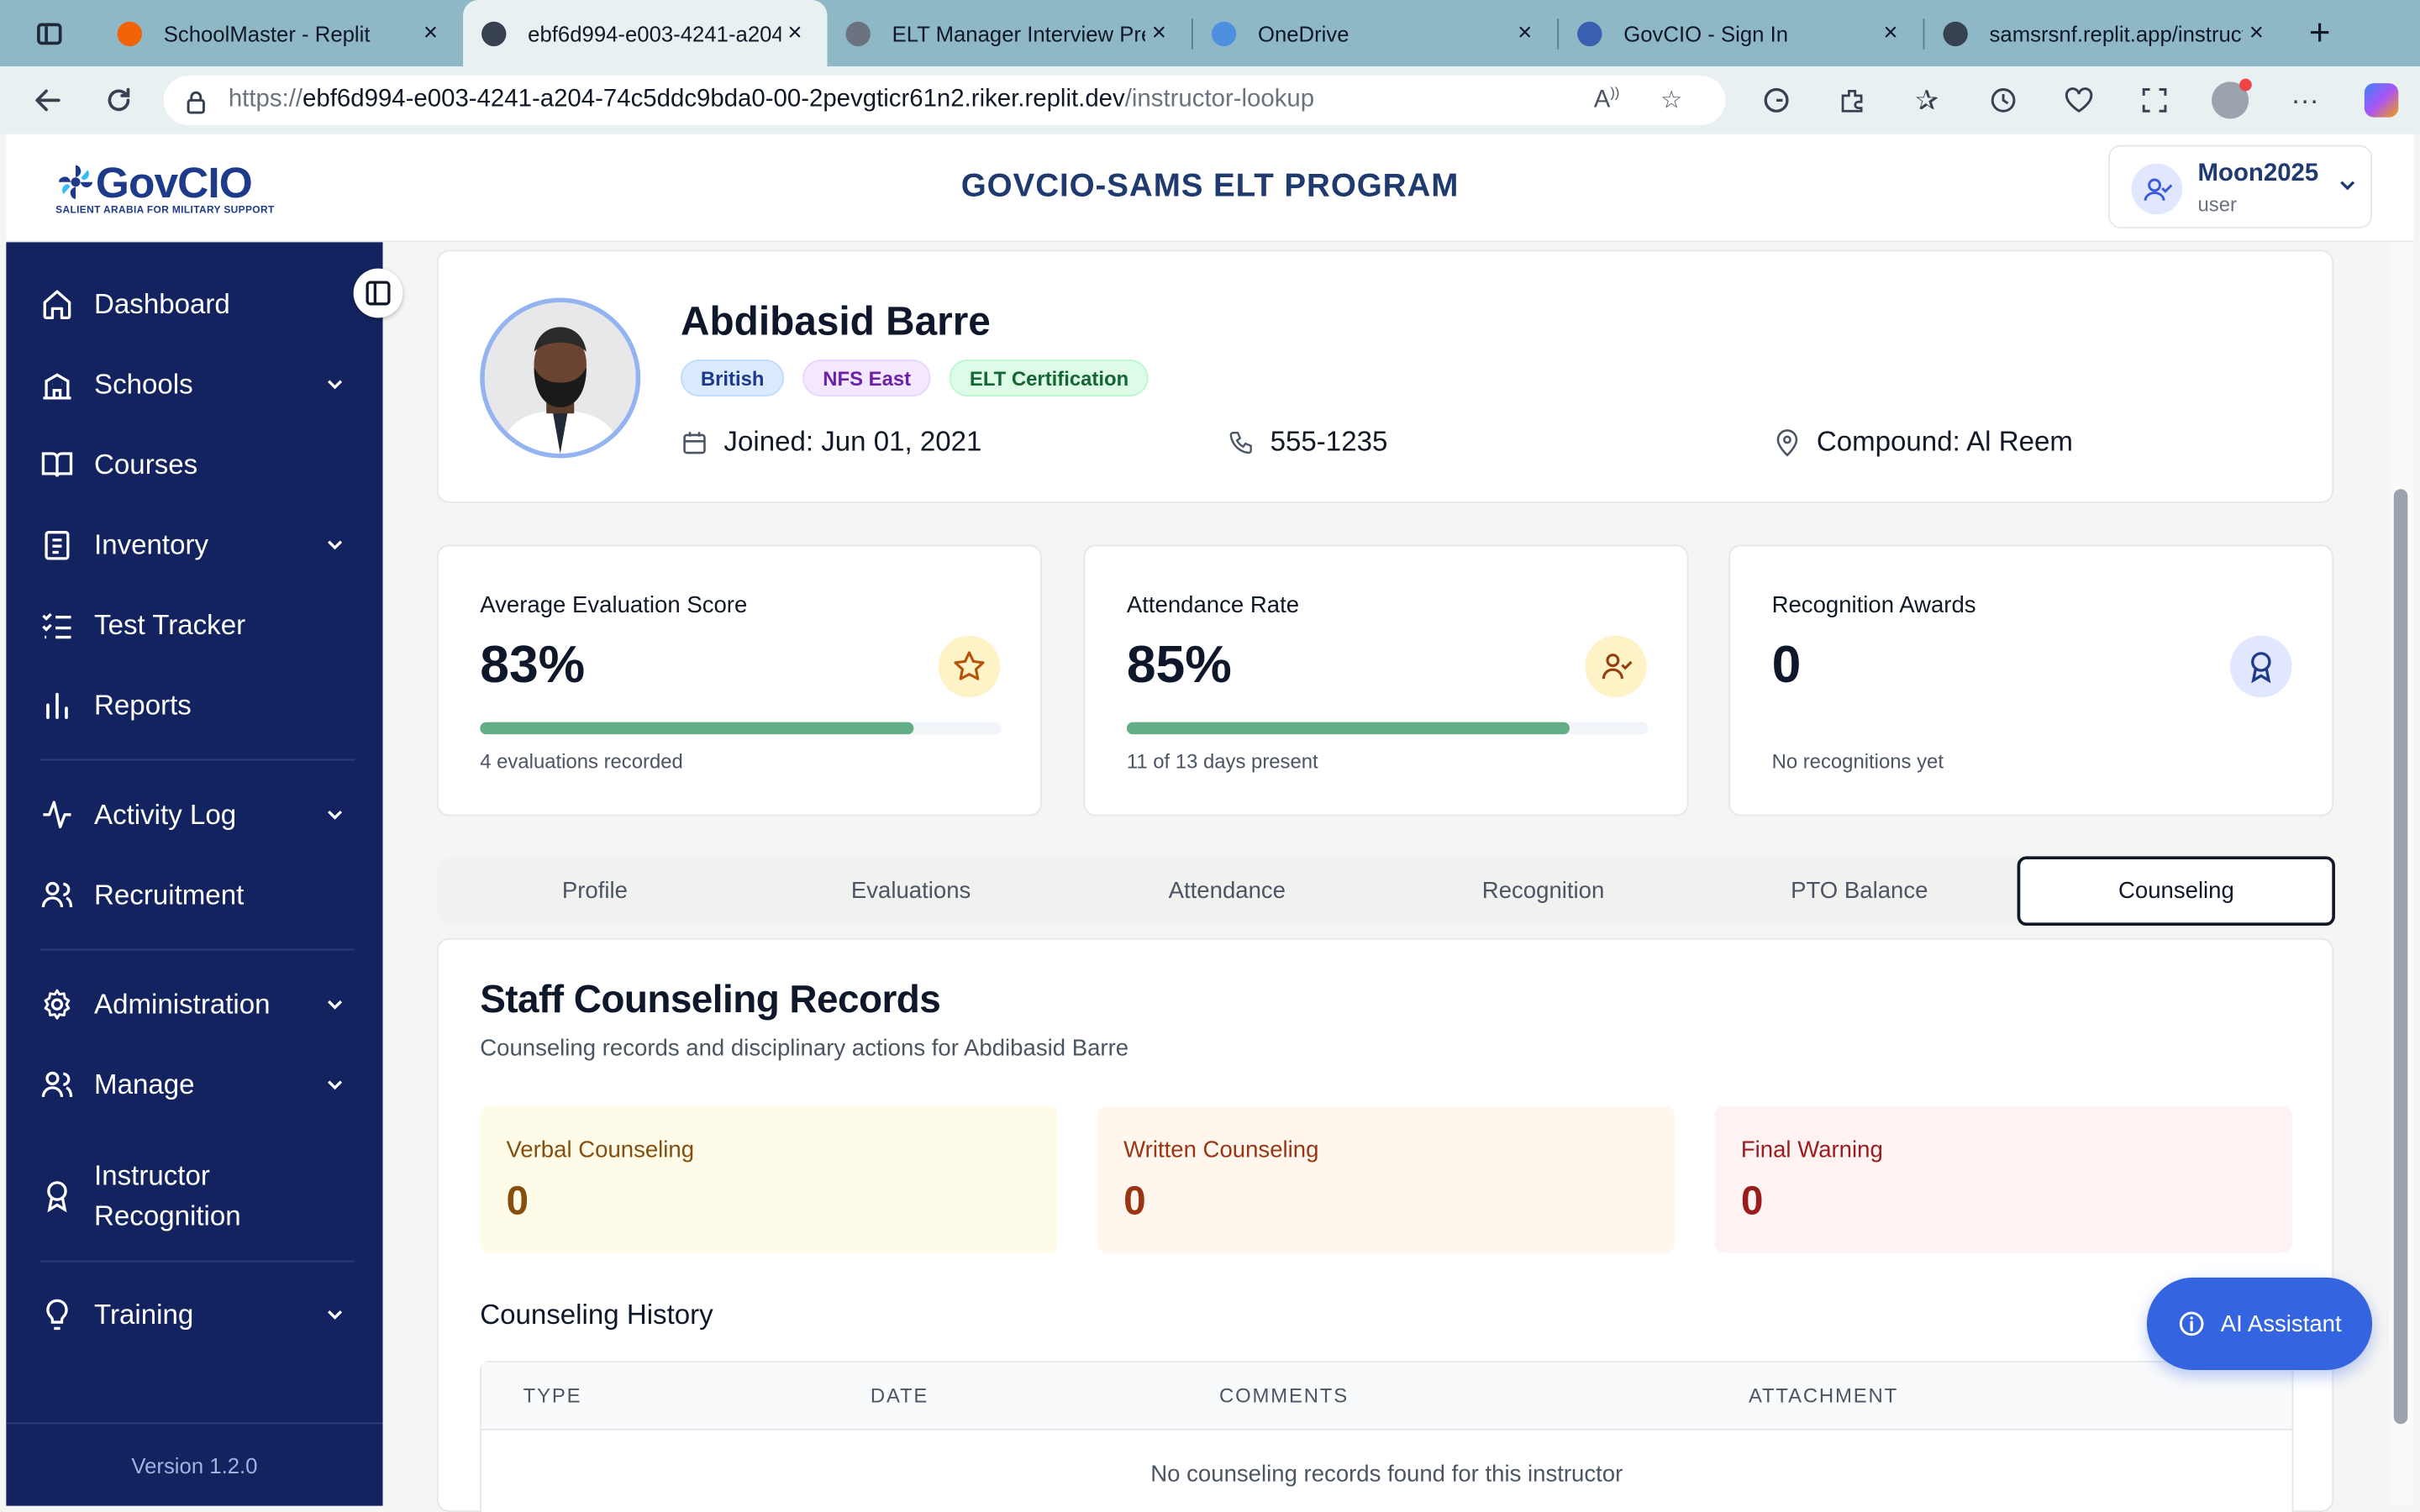  Describe the element at coordinates (560, 378) in the screenshot. I see `instructor-avatar` at that location.